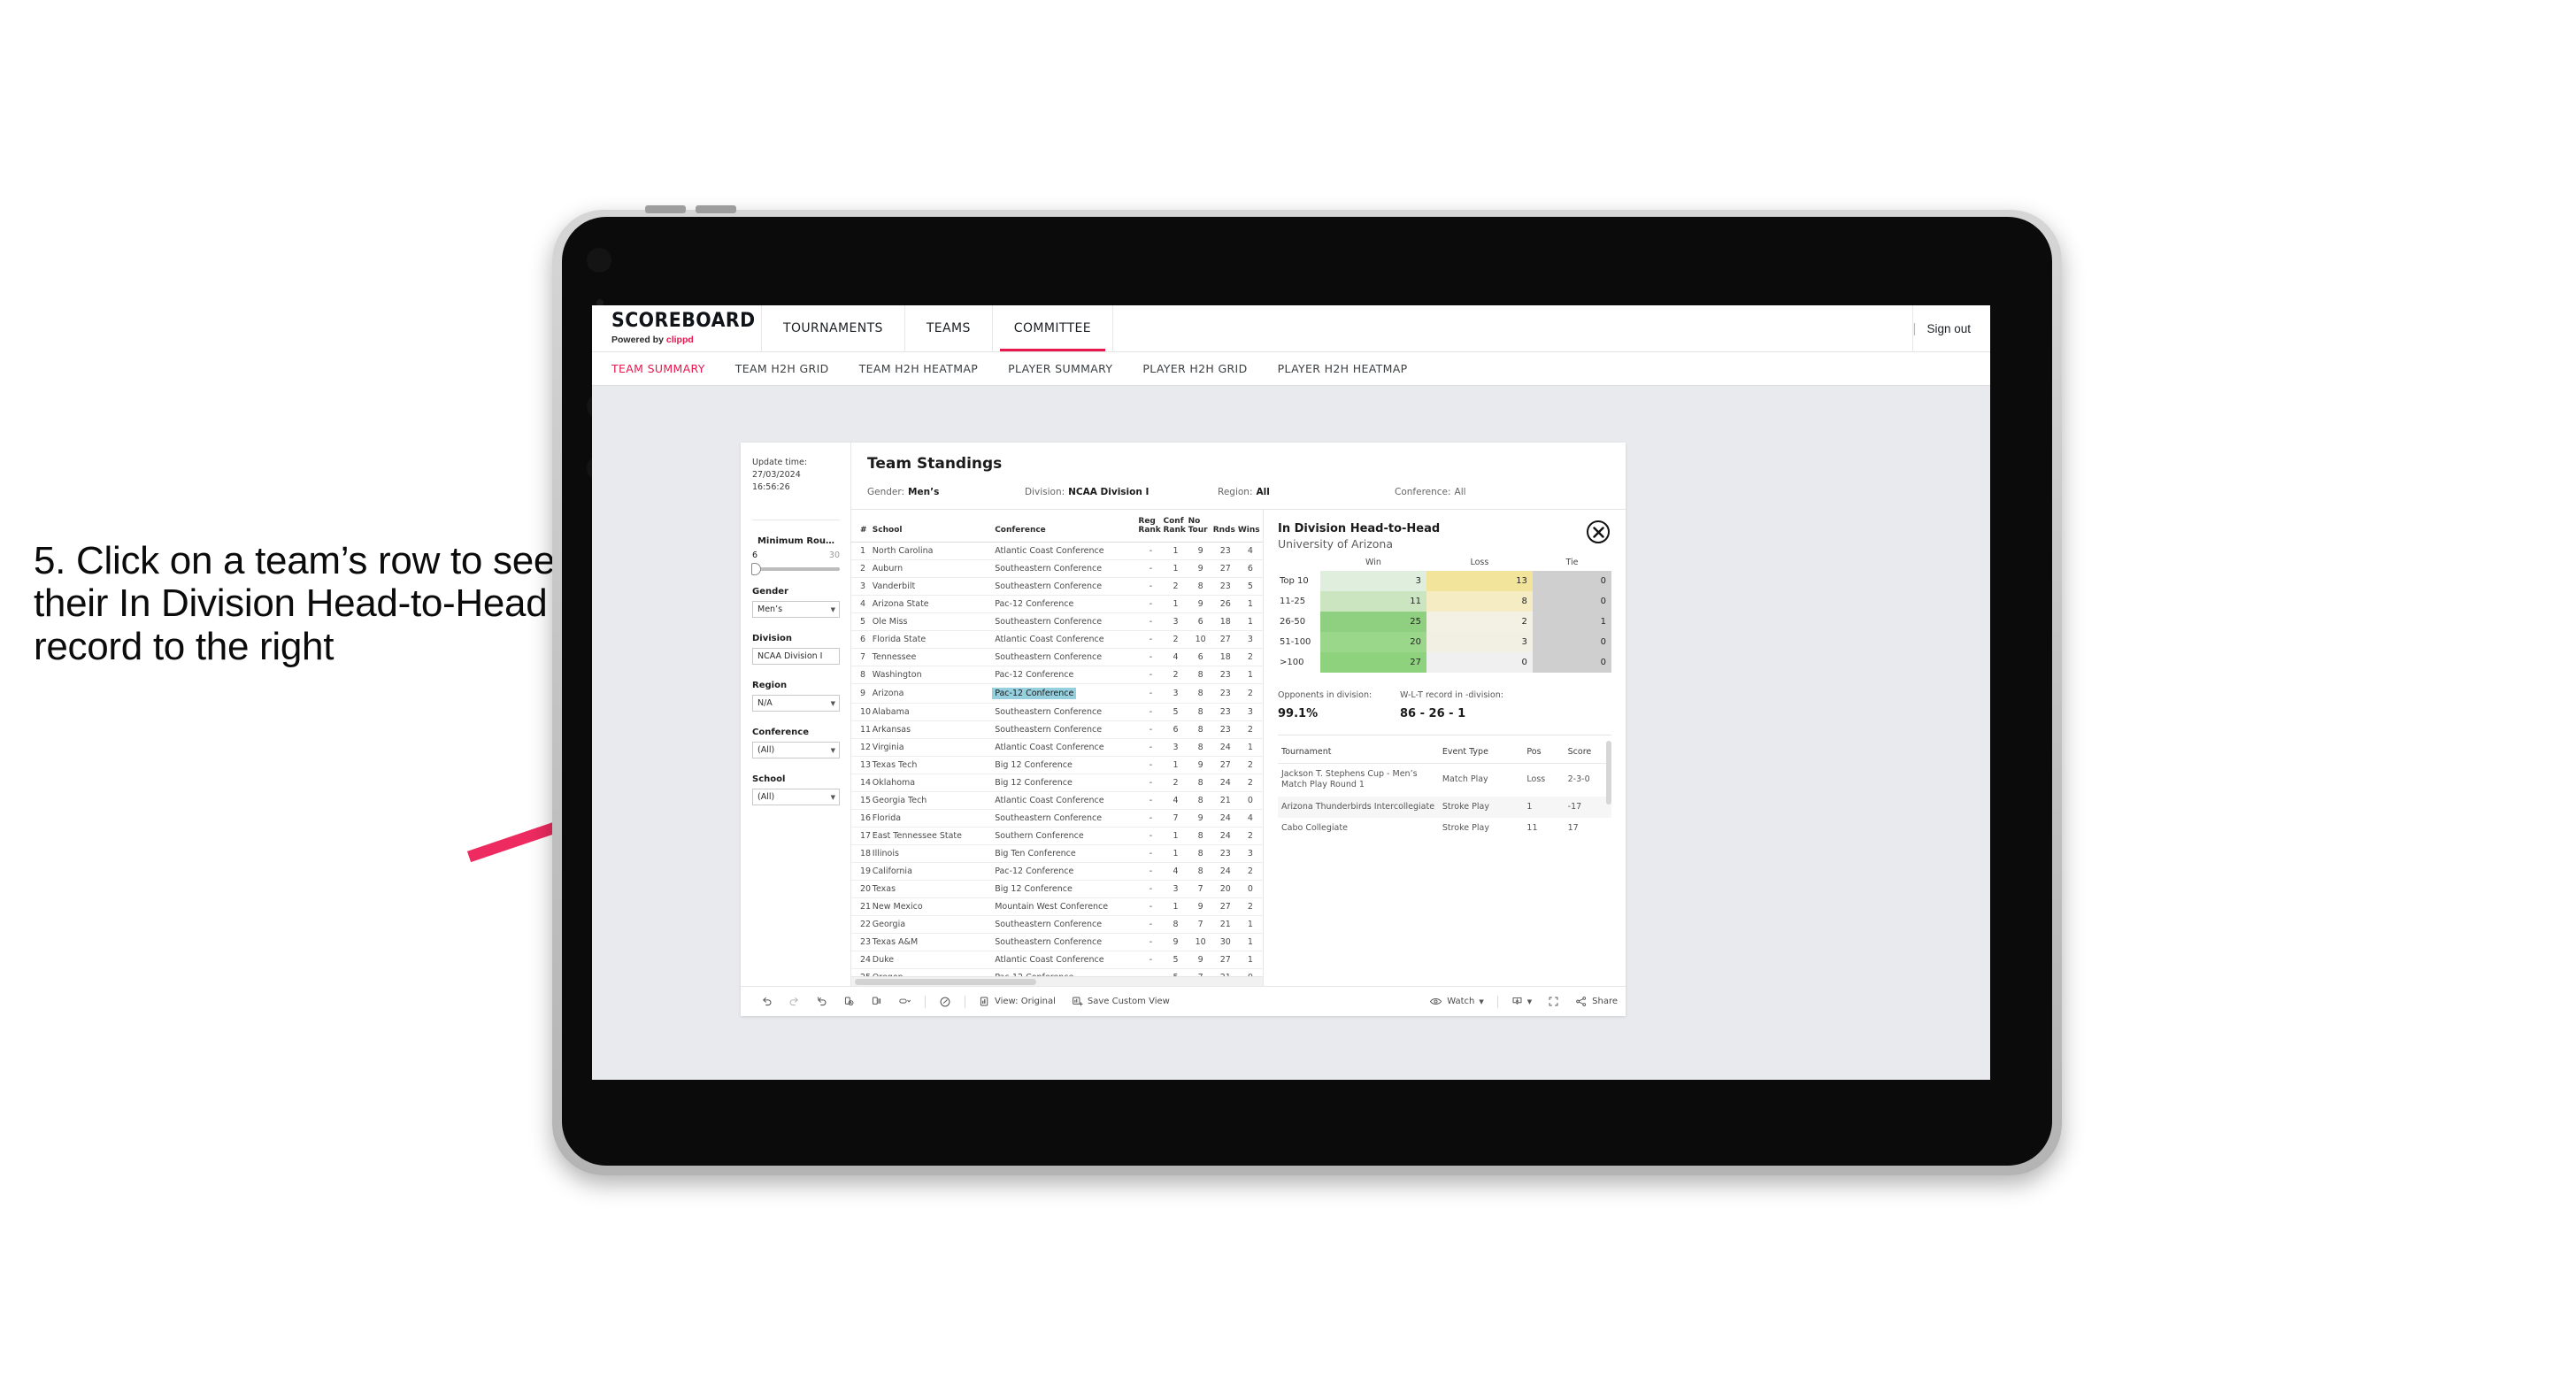 The width and height of the screenshot is (2576, 1386). I want to click on min-rounds-slider, so click(795, 569).